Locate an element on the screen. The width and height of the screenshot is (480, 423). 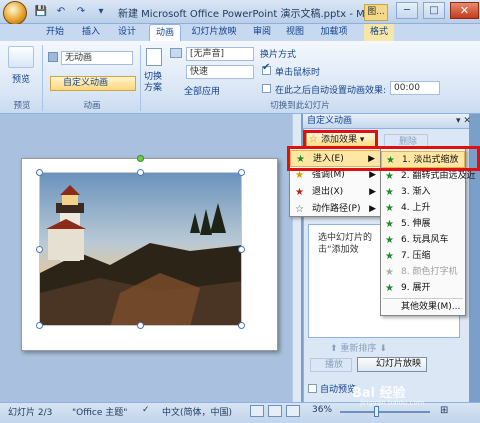
resize-handle-nw is located at coordinates (39, 172).